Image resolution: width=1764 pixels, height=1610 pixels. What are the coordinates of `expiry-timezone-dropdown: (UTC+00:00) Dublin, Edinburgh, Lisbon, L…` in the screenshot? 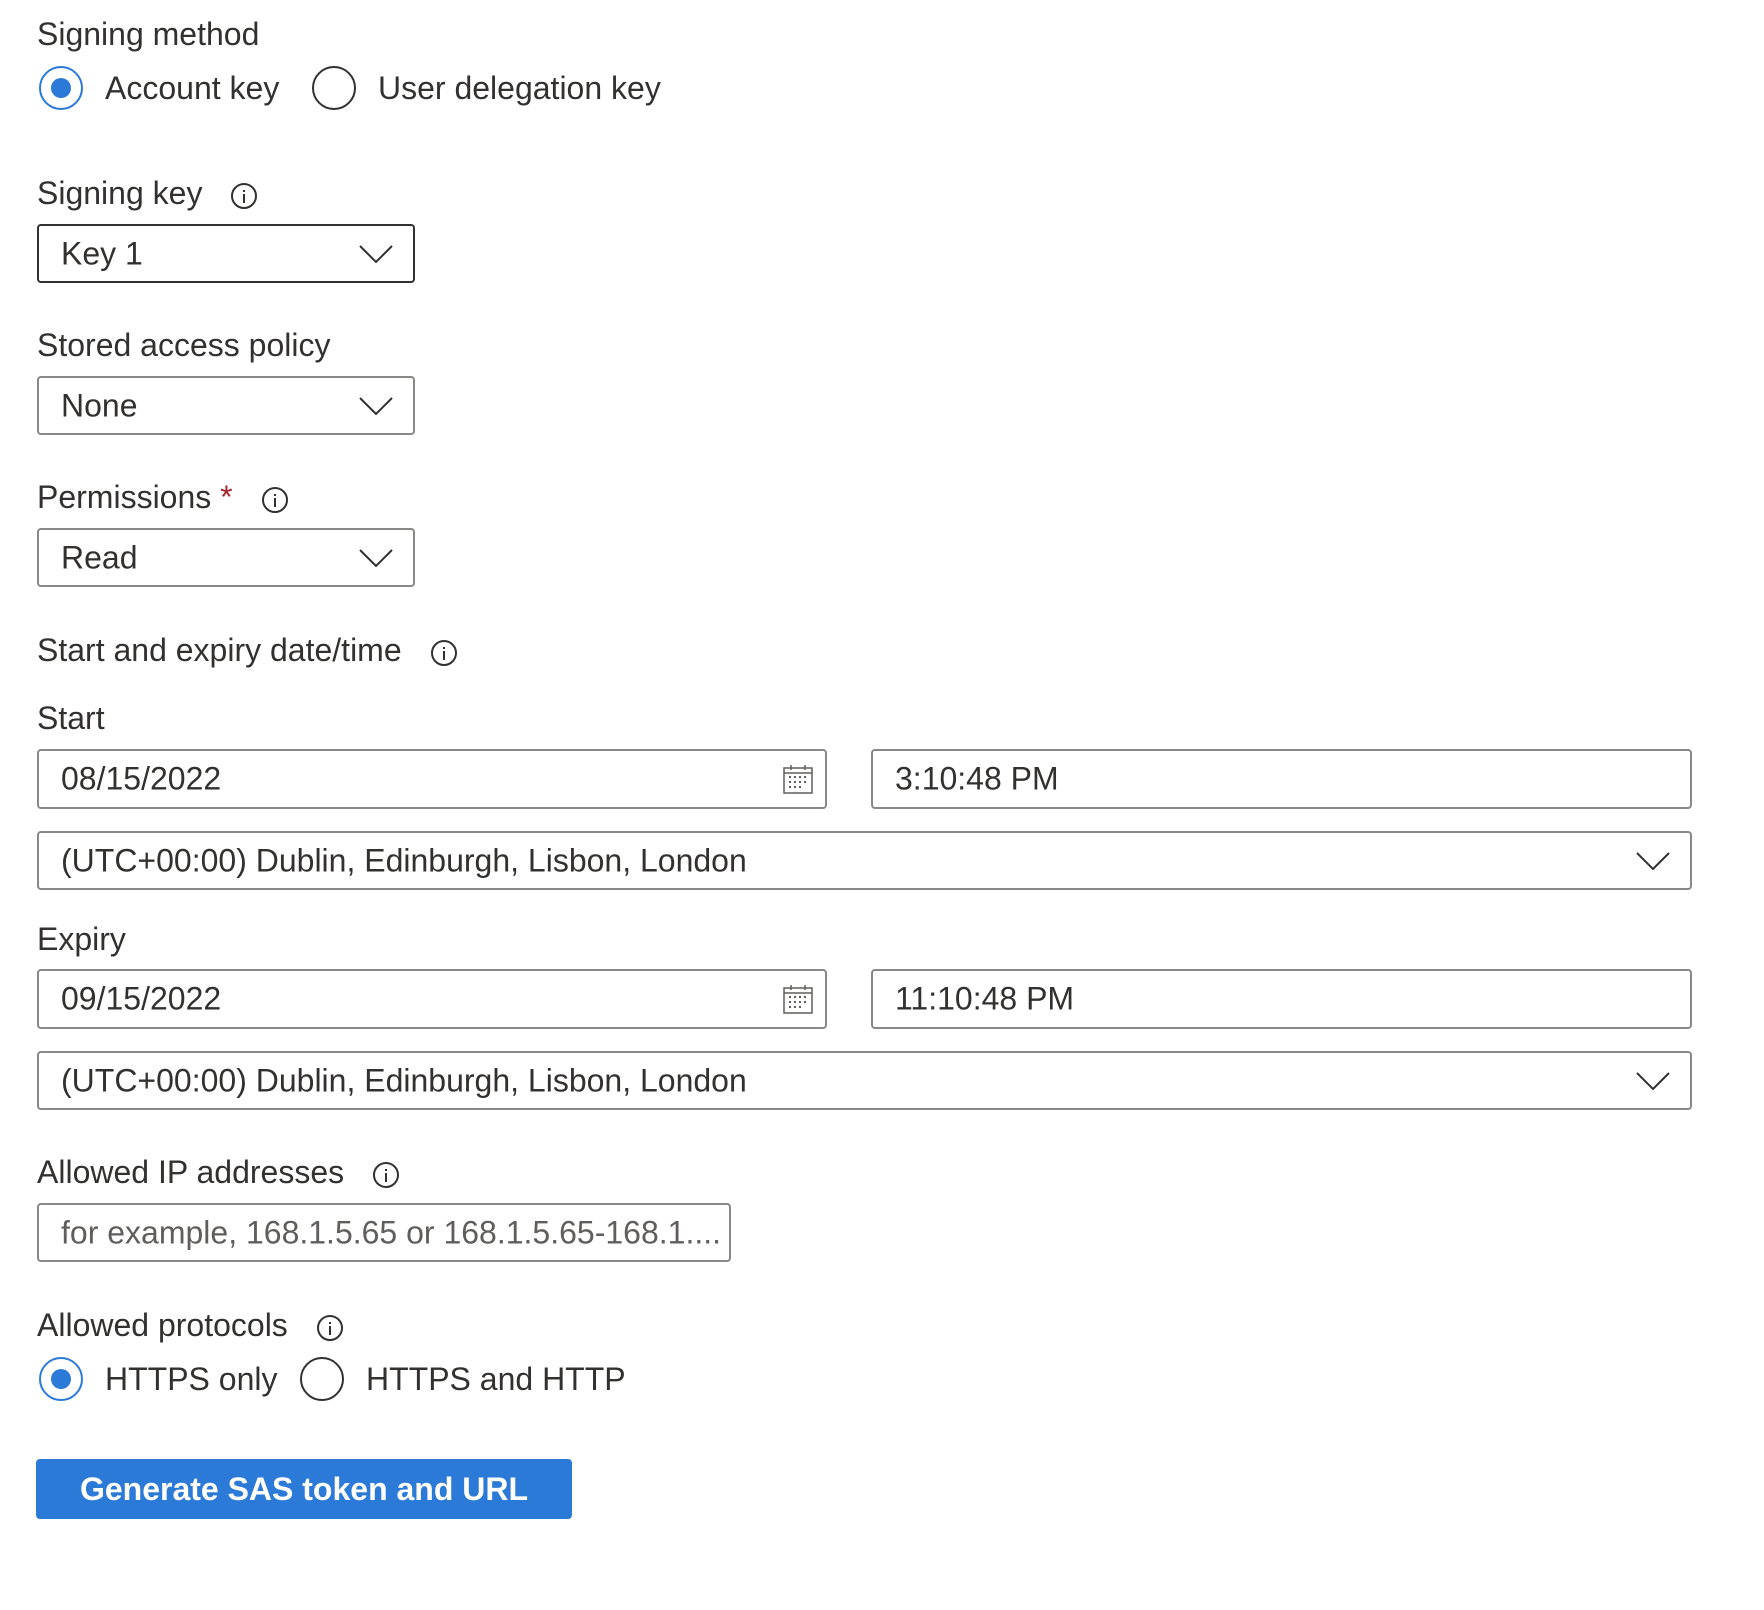 It's located at (864, 1080).